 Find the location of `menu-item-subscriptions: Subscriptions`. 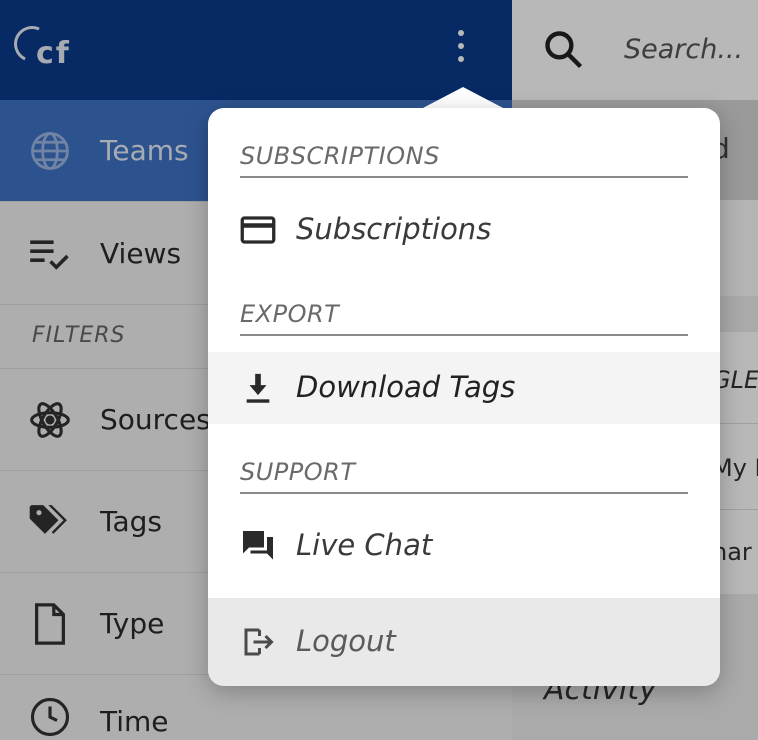

menu-item-subscriptions: Subscriptions is located at coordinates (464, 230).